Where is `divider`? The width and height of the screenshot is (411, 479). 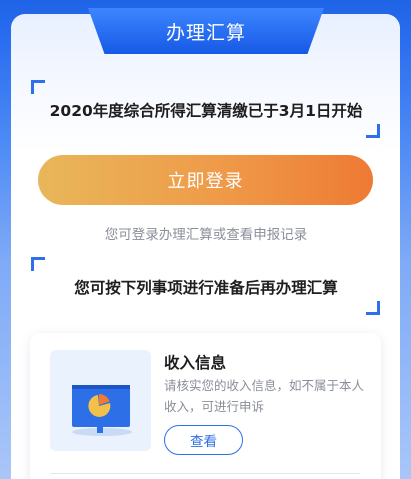
divider is located at coordinates (205, 473).